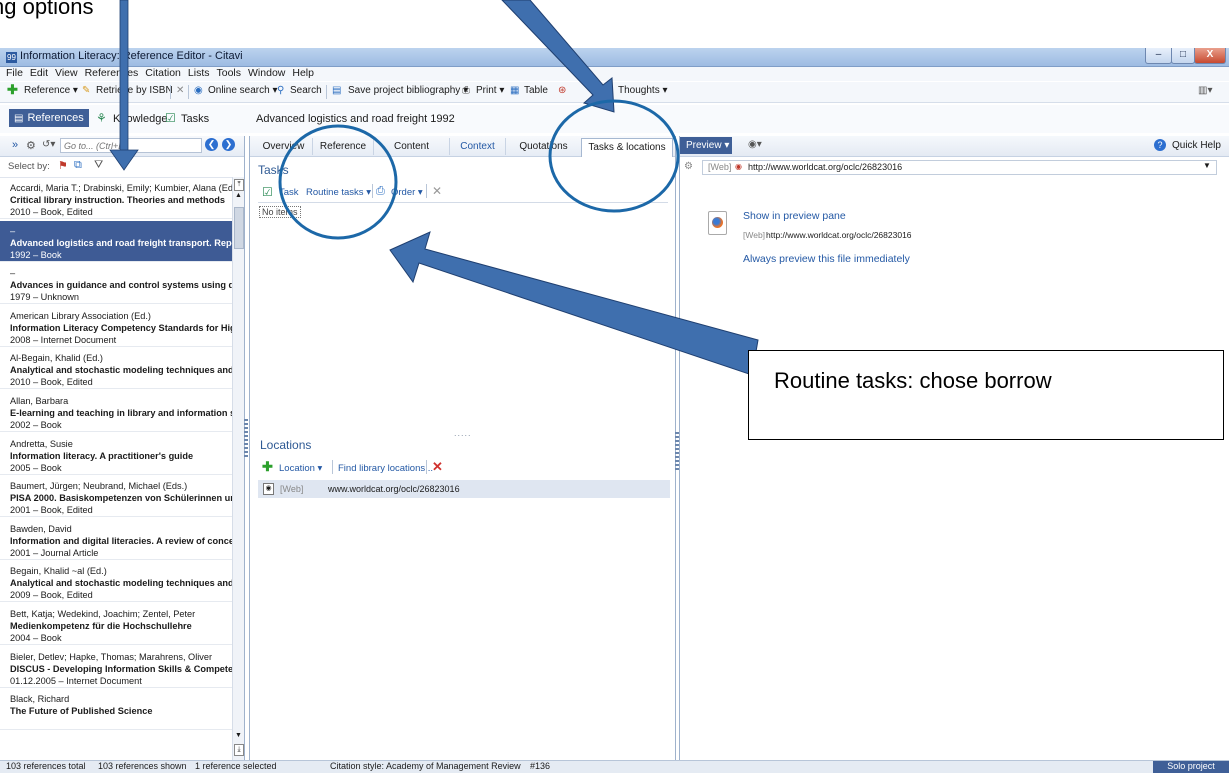  I want to click on references-tab-button: ▤ References, so click(49, 118).